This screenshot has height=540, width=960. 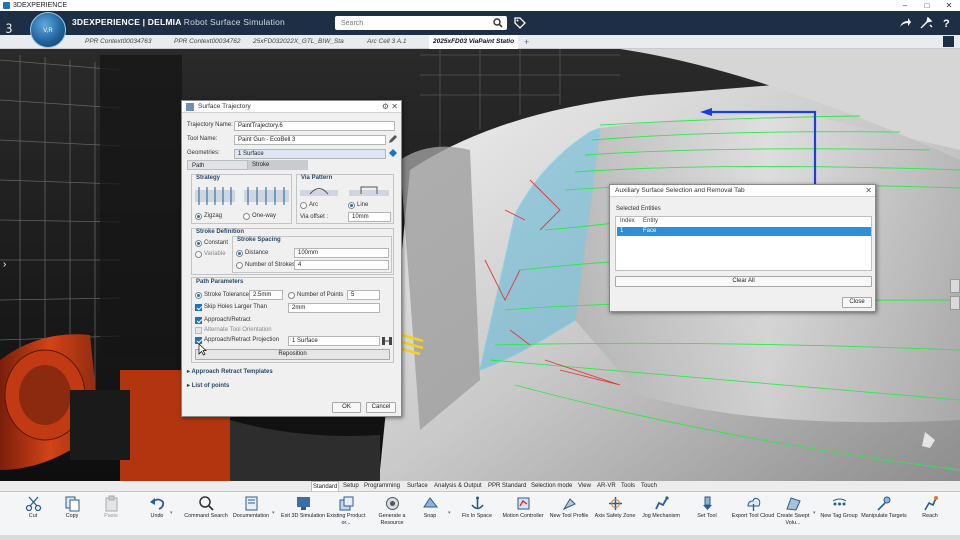 I want to click on ribbon-tab-touch: Touch, so click(x=649, y=486).